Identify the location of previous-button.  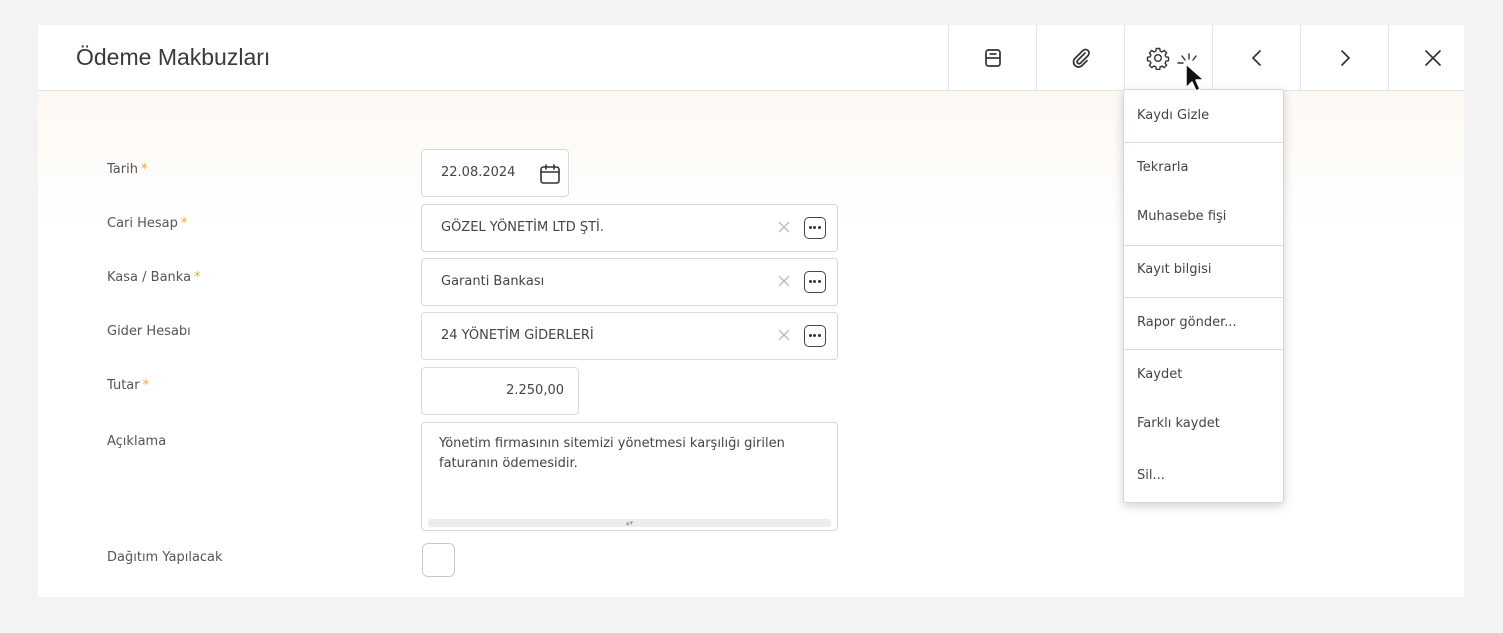
(1256, 58).